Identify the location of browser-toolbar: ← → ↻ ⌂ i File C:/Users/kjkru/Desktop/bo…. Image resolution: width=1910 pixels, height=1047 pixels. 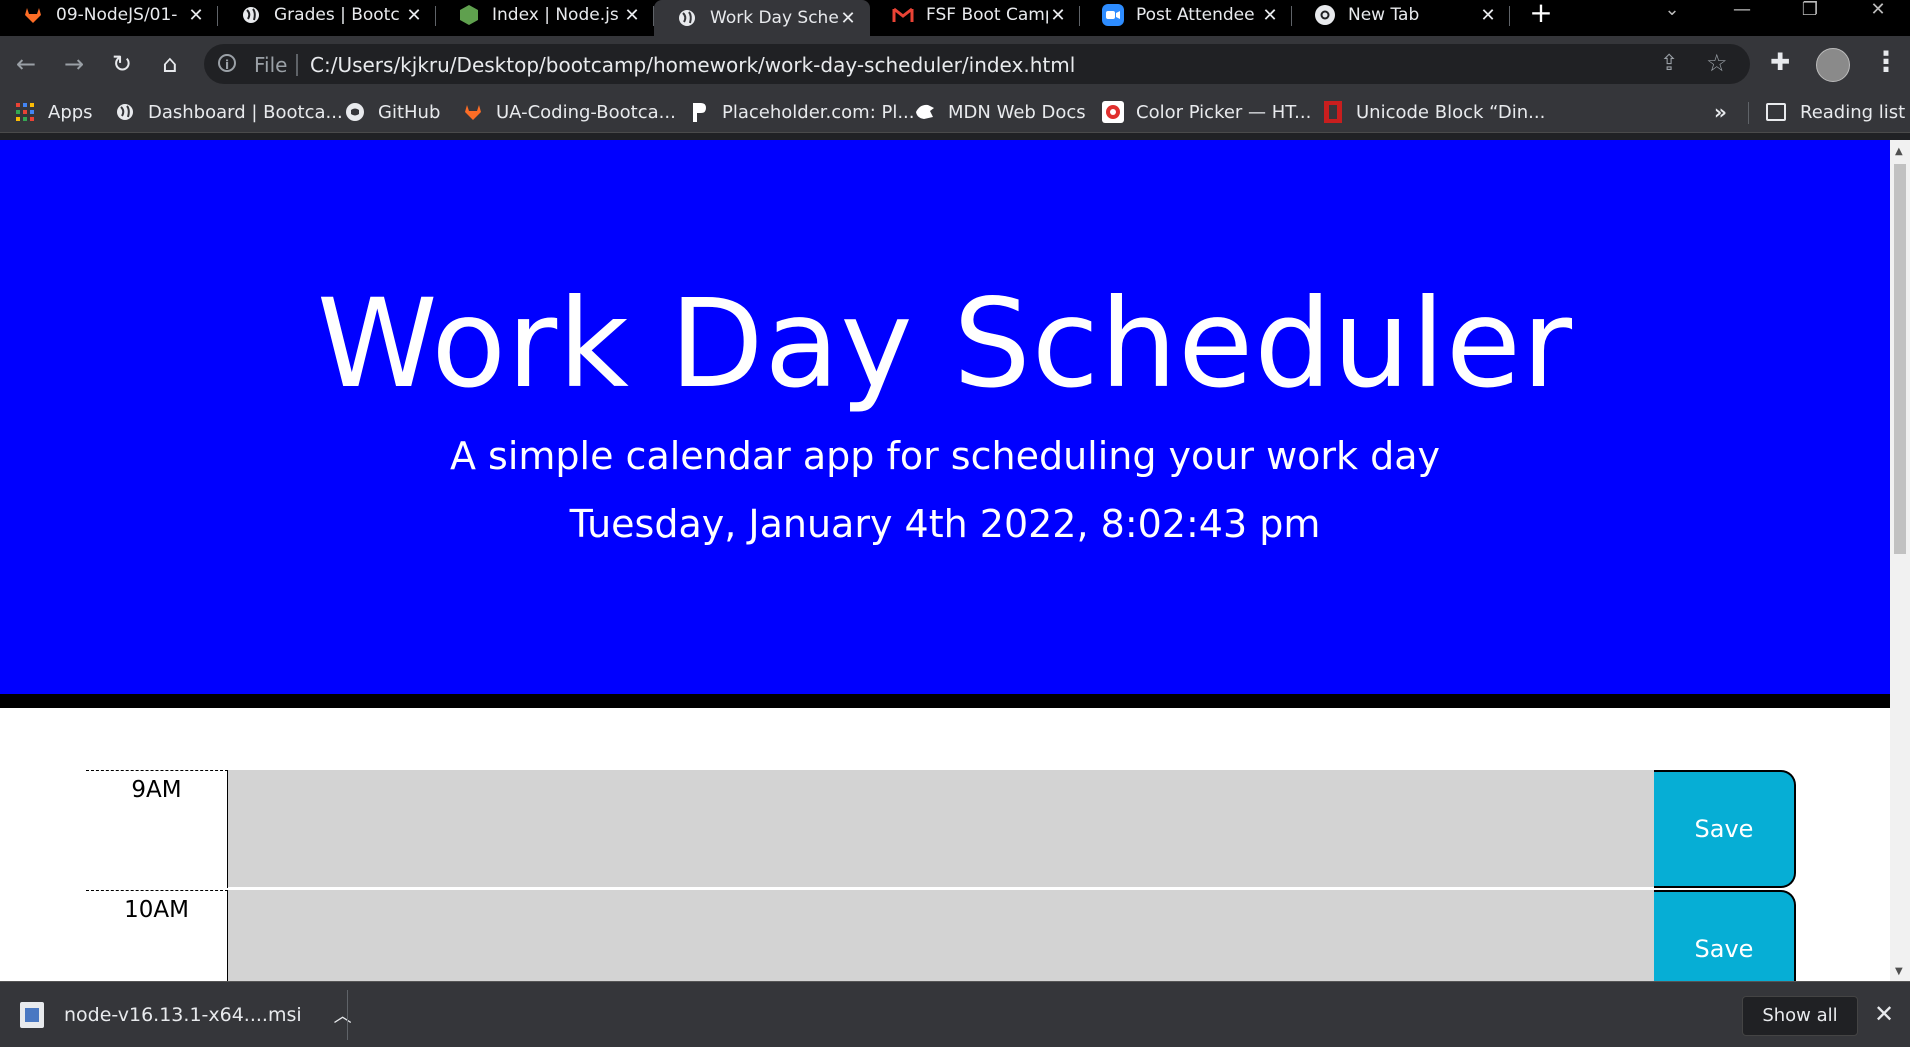
(955, 64).